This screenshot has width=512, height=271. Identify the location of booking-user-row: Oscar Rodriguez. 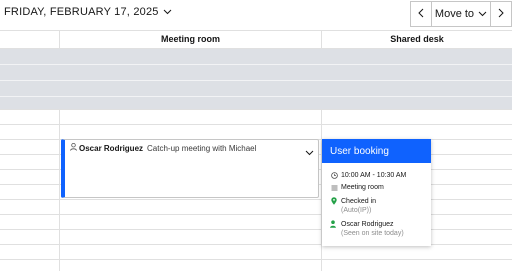
(362, 224).